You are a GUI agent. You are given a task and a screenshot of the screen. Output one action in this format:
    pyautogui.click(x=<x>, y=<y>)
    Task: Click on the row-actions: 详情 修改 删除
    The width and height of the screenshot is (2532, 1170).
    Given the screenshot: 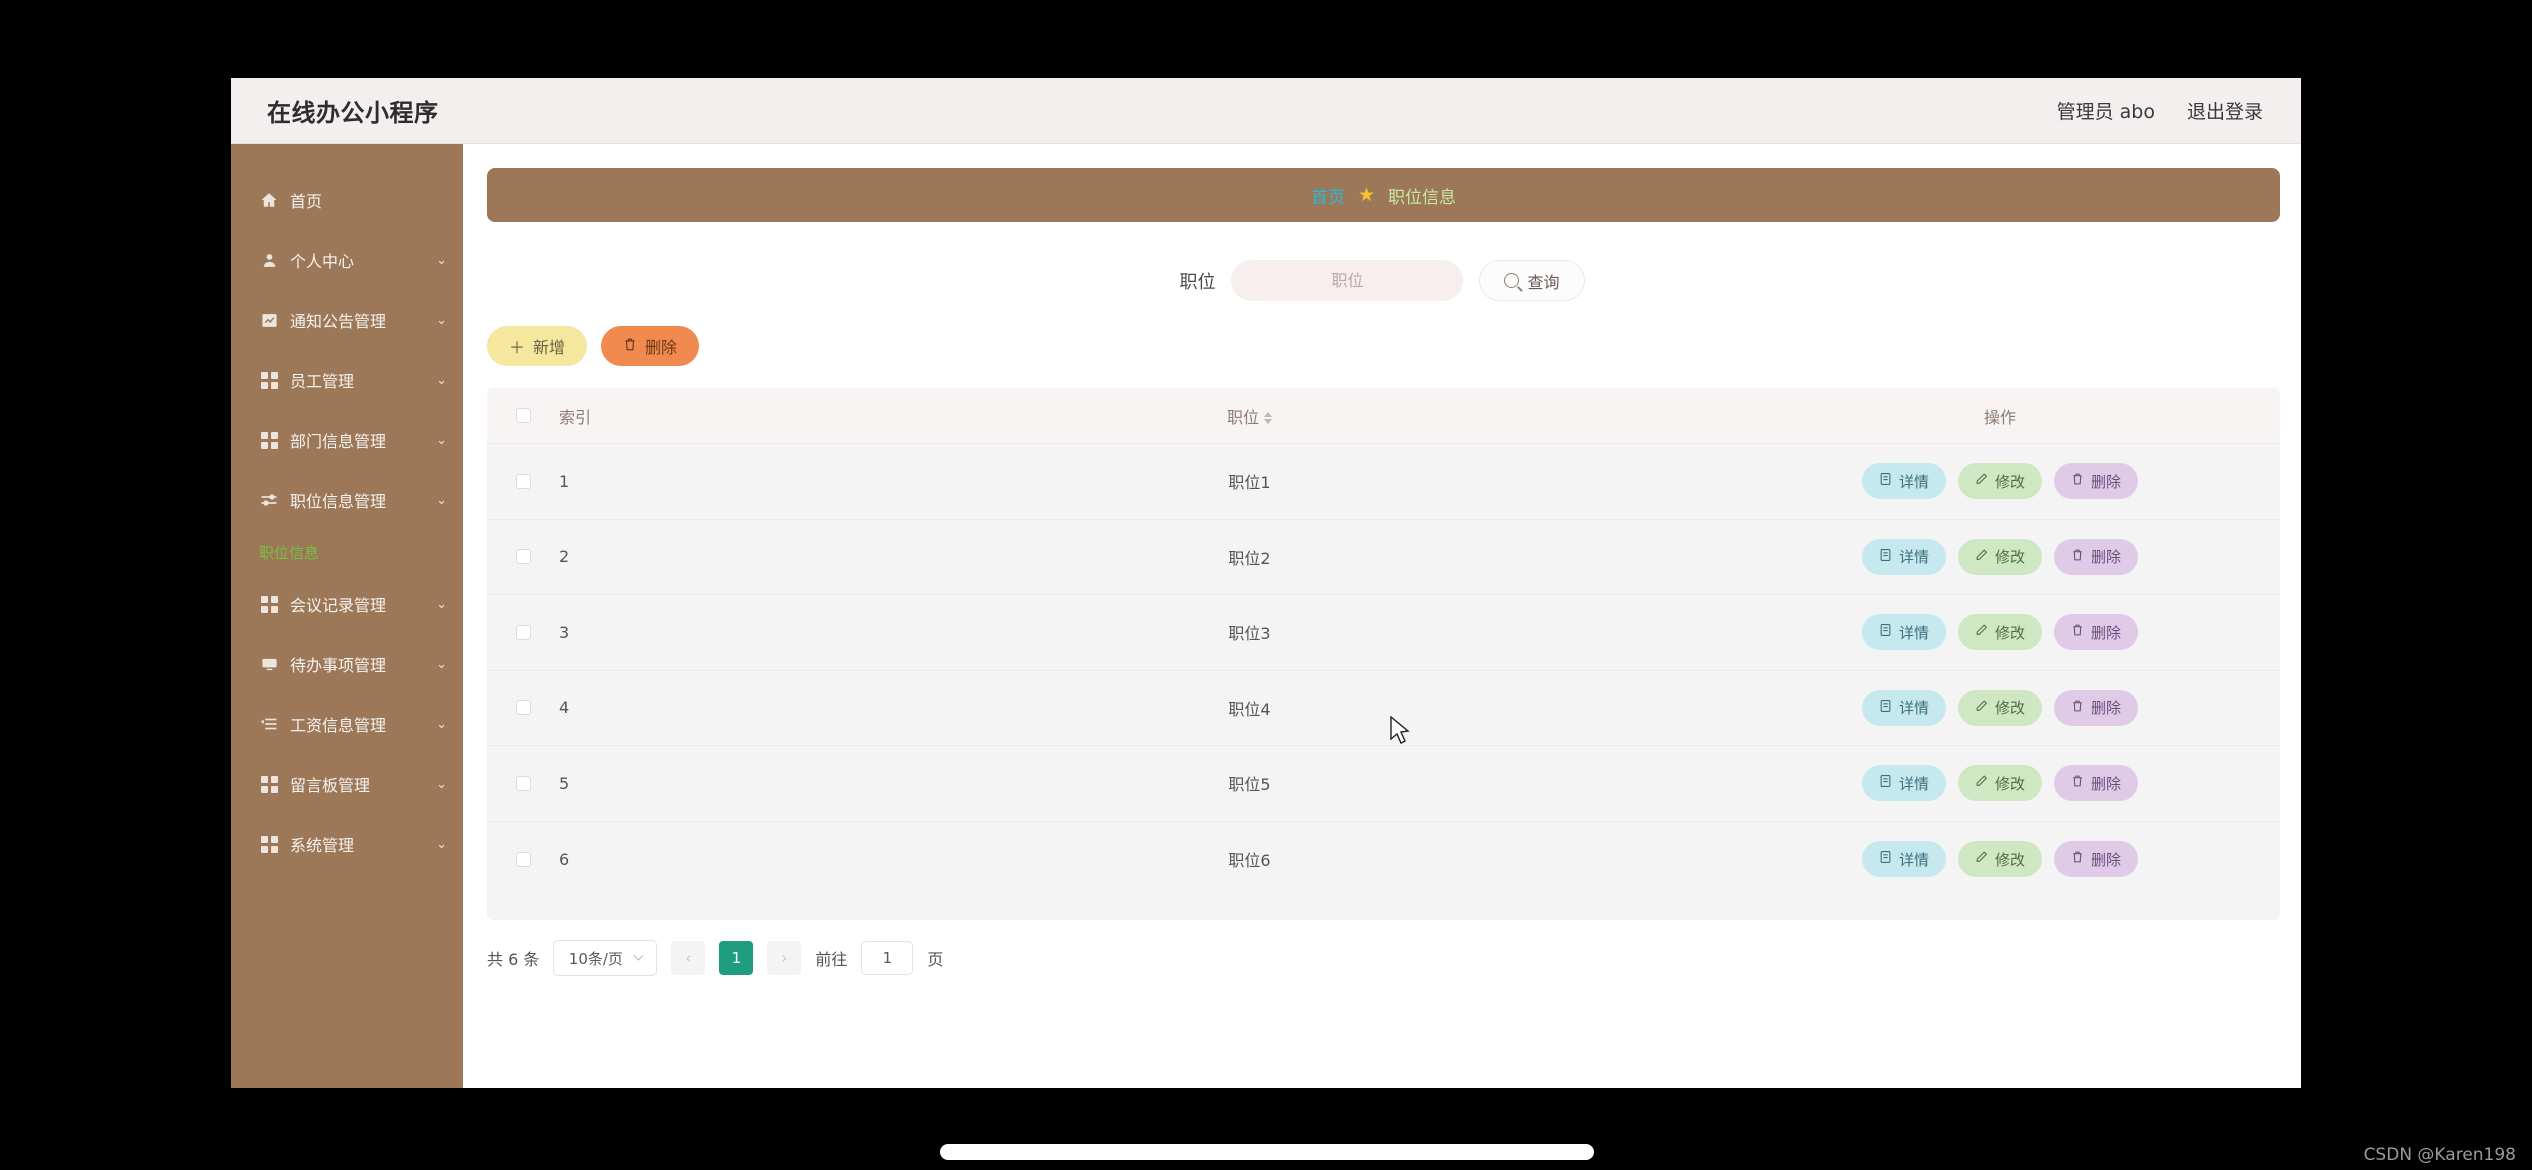 What is the action you would take?
    pyautogui.click(x=2000, y=632)
    